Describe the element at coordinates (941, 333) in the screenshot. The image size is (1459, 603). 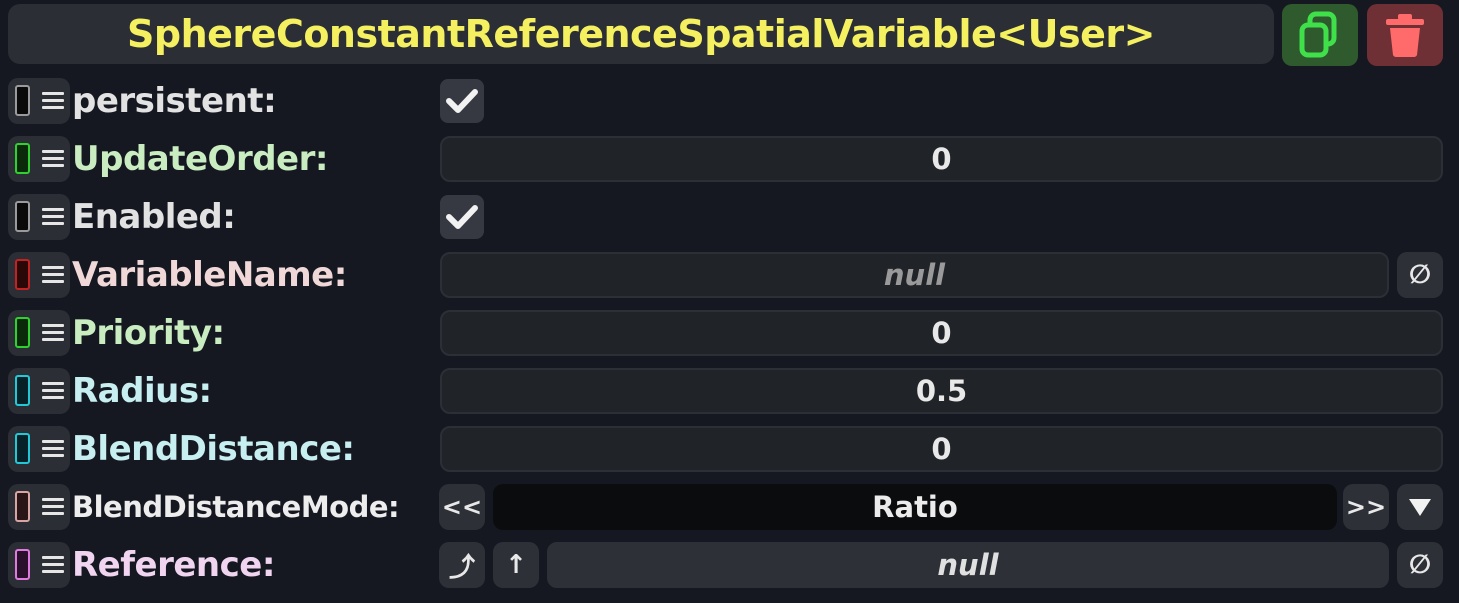
I see `priority-input: 0` at that location.